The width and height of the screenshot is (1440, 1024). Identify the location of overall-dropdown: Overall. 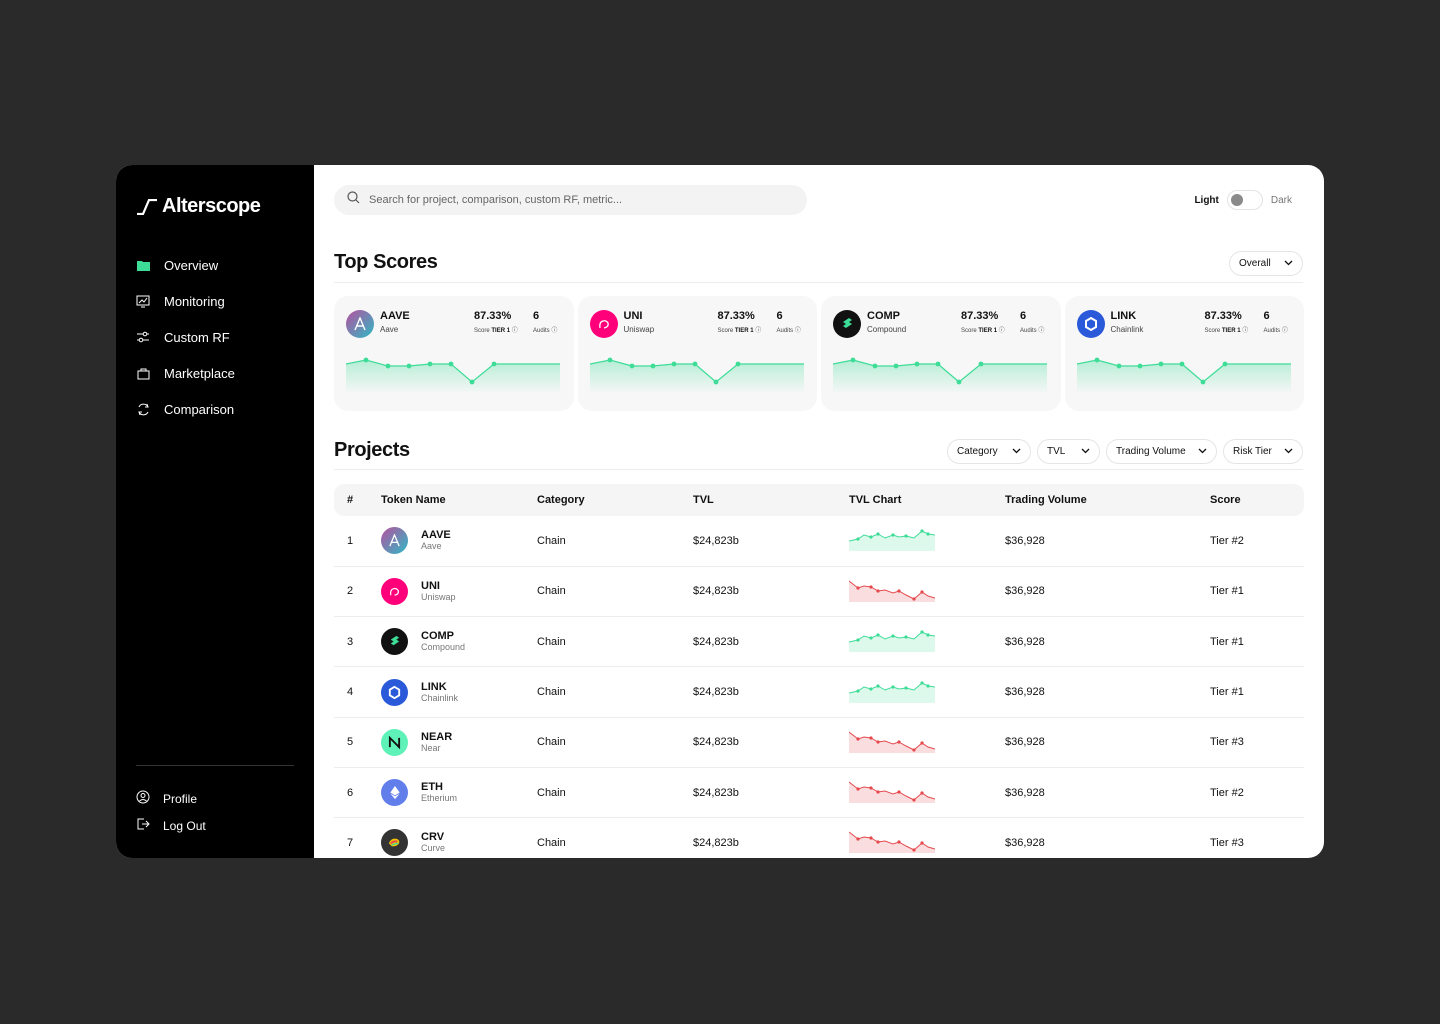
(1266, 263).